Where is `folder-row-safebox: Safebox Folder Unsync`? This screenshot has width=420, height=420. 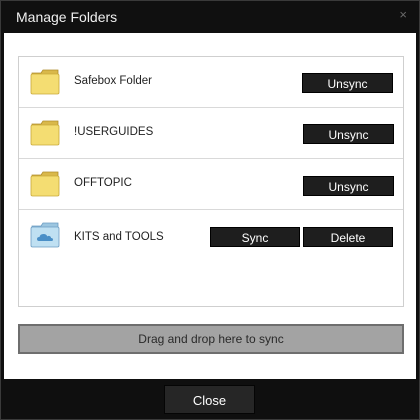 folder-row-safebox: Safebox Folder Unsync is located at coordinates (211, 82).